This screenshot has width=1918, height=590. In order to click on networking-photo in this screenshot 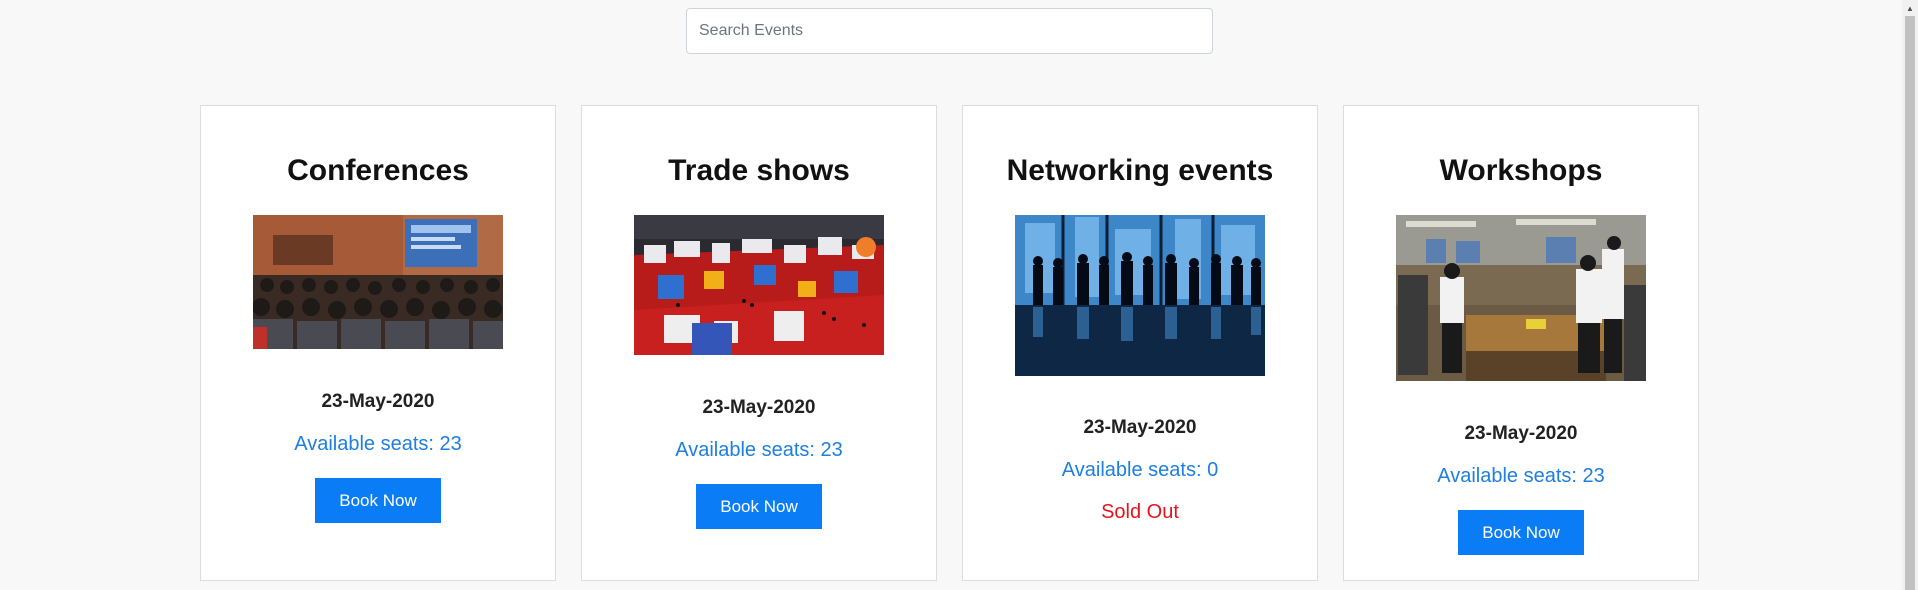, I will do `click(1140, 295)`.